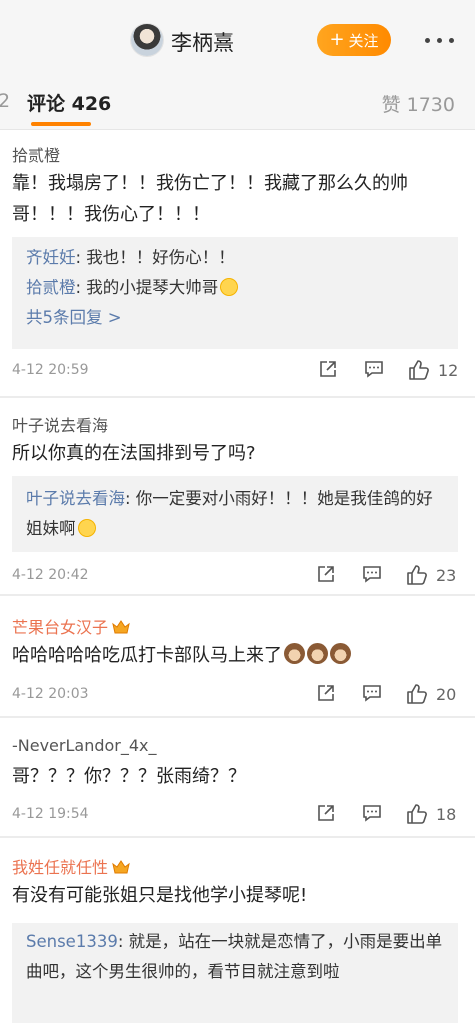 This screenshot has height=1023, width=475. I want to click on comment-author: 拾贰橙, so click(36, 154).